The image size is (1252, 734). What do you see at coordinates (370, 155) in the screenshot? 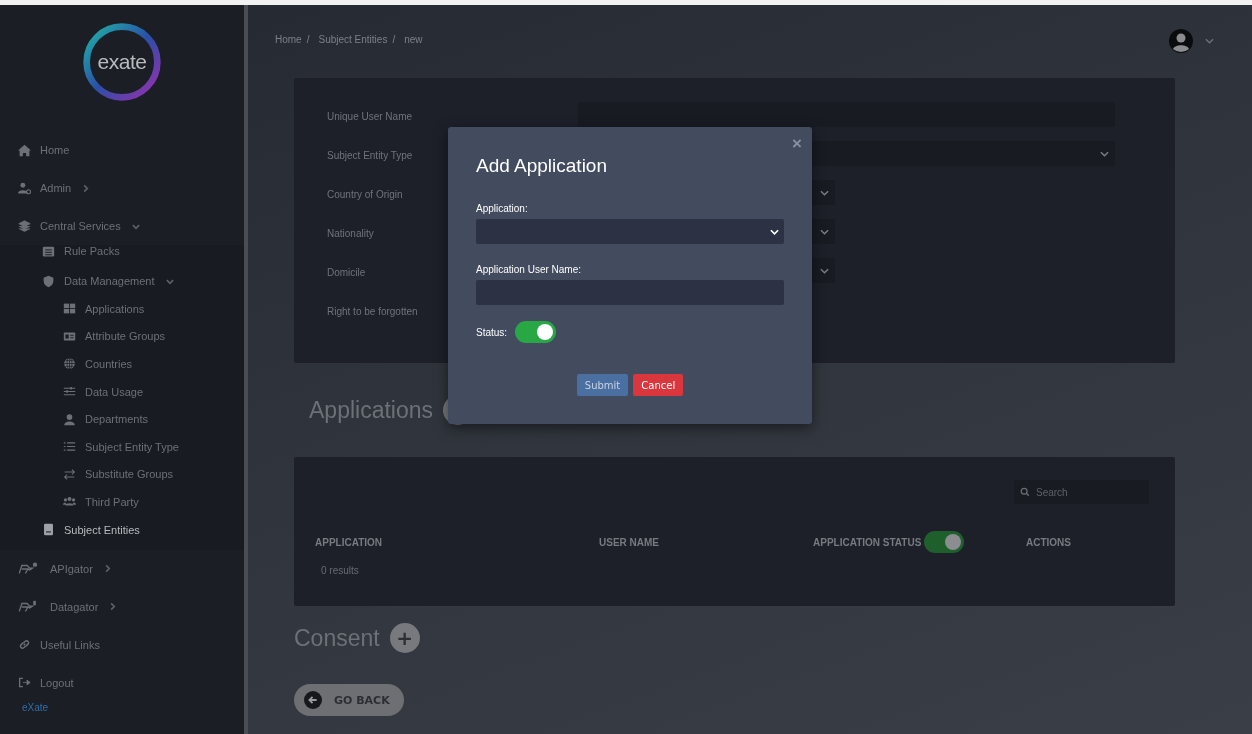
I see `field-label: Subject Entity Type` at bounding box center [370, 155].